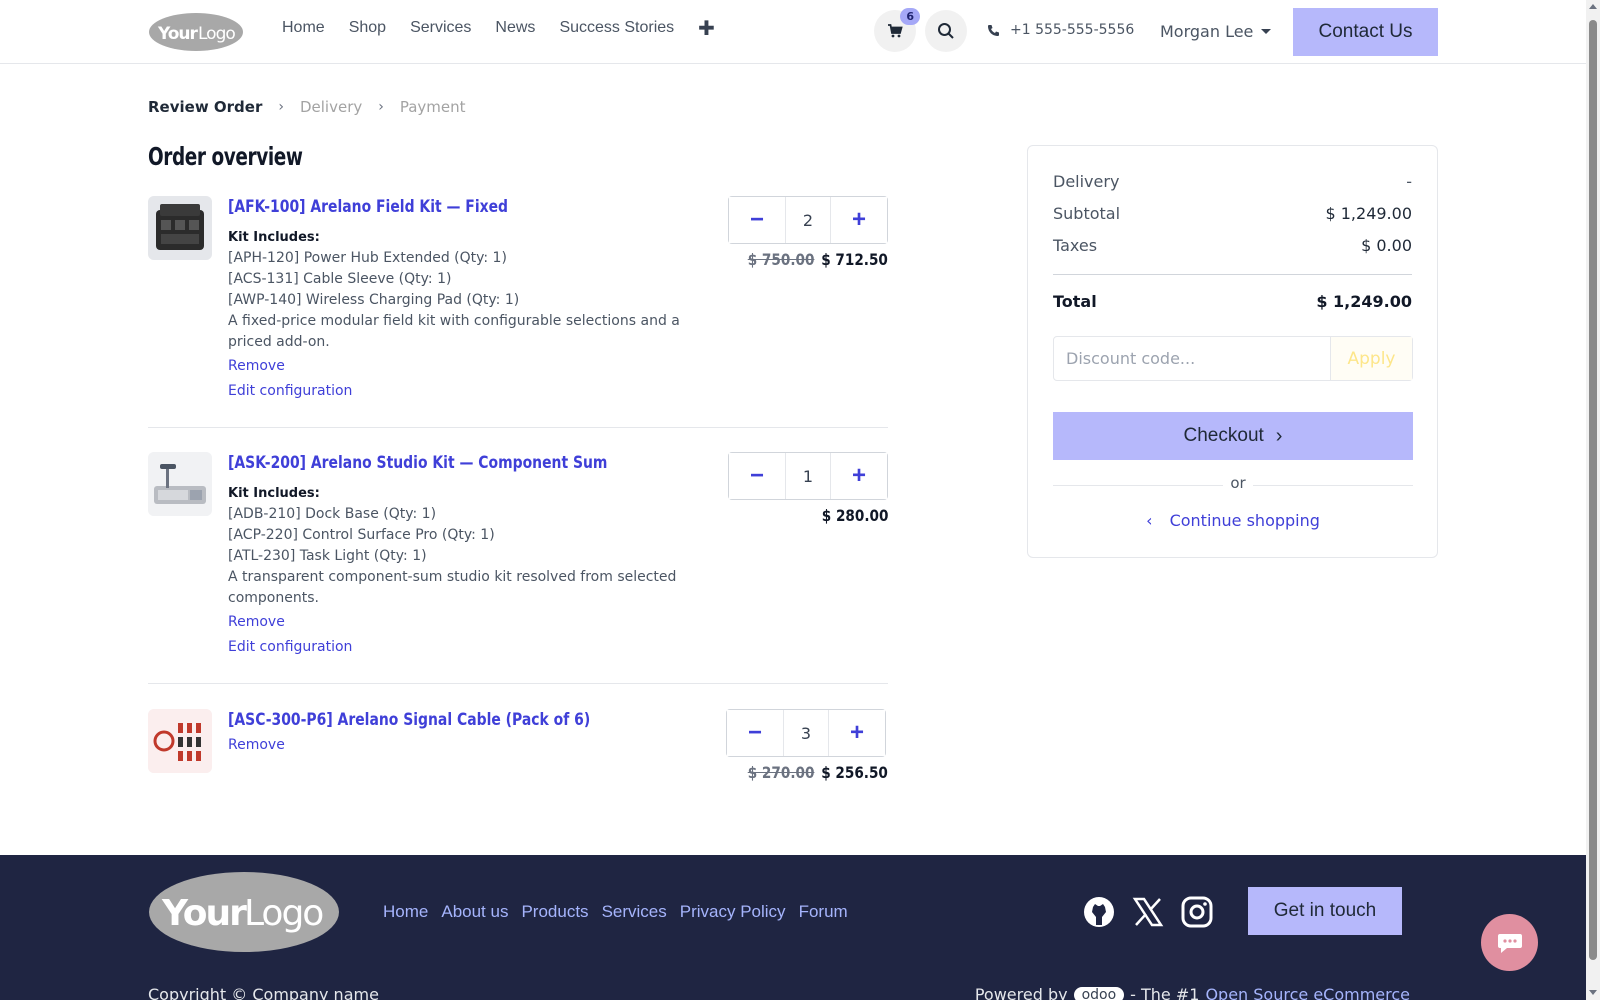  I want to click on instagram-icon, so click(1197, 912).